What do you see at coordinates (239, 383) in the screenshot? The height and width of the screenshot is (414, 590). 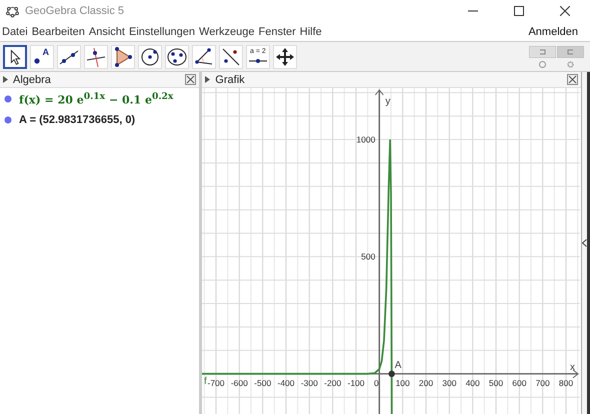 I see `tick-label: -600` at bounding box center [239, 383].